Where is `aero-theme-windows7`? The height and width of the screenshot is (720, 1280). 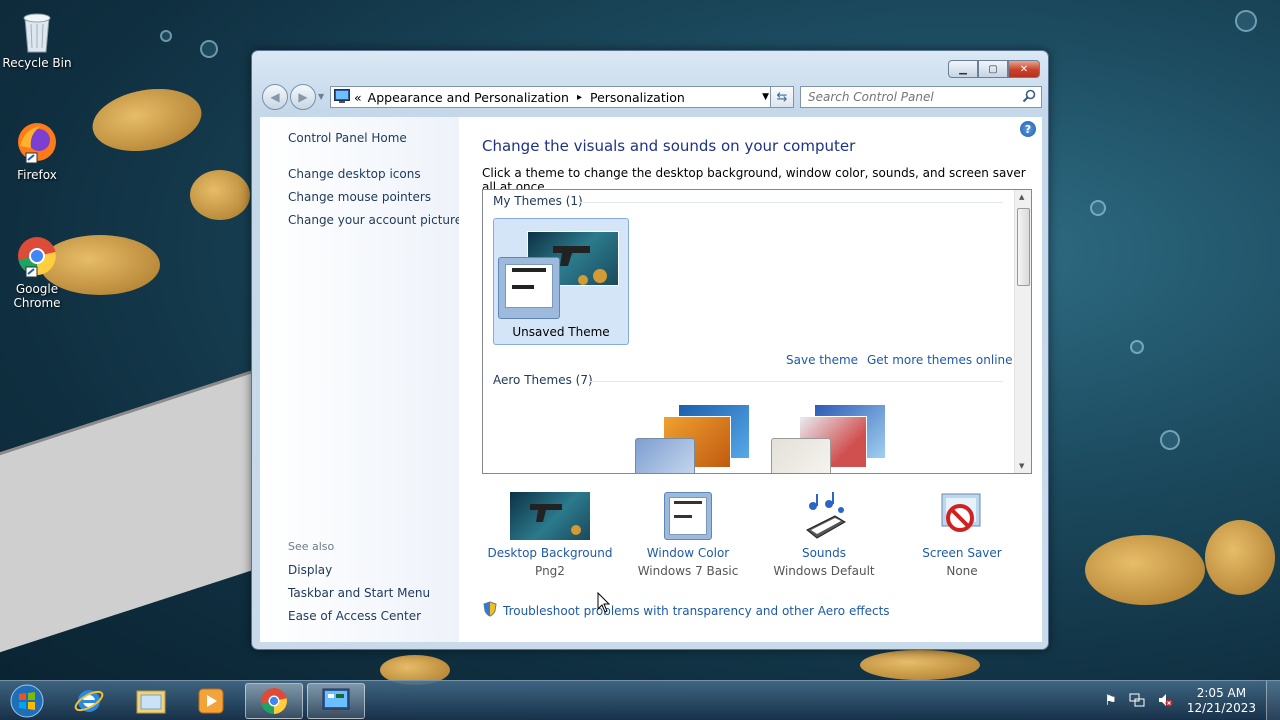 aero-theme-windows7 is located at coordinates (695, 437).